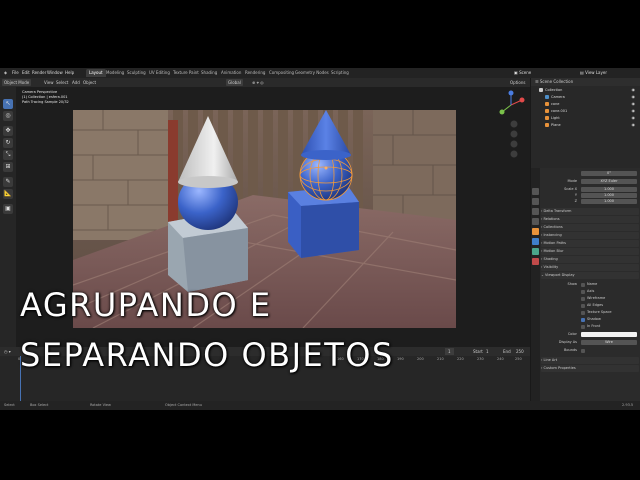  I want to click on outliner-item-plane: Plane ◉, so click(585, 125).